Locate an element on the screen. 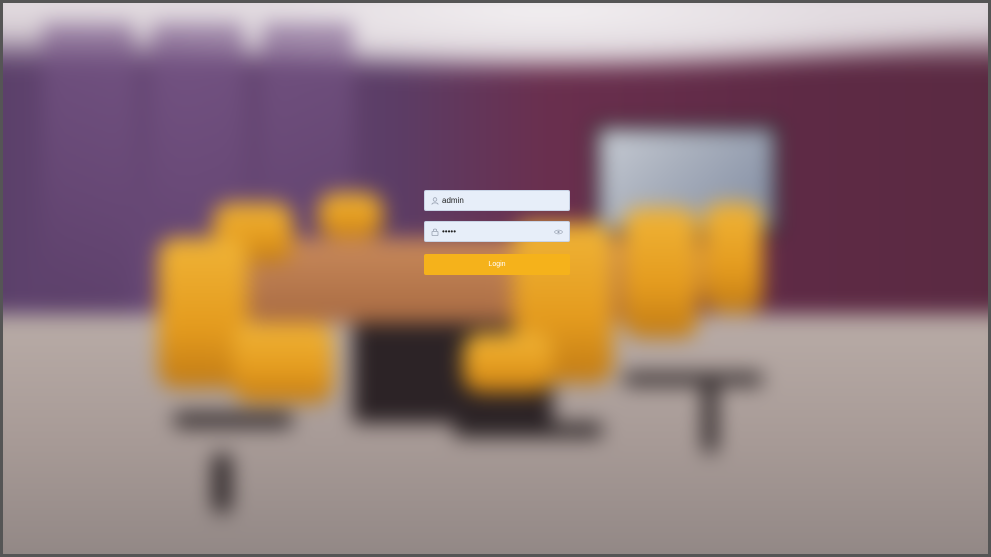 This screenshot has width=991, height=557. user-icon is located at coordinates (434, 200).